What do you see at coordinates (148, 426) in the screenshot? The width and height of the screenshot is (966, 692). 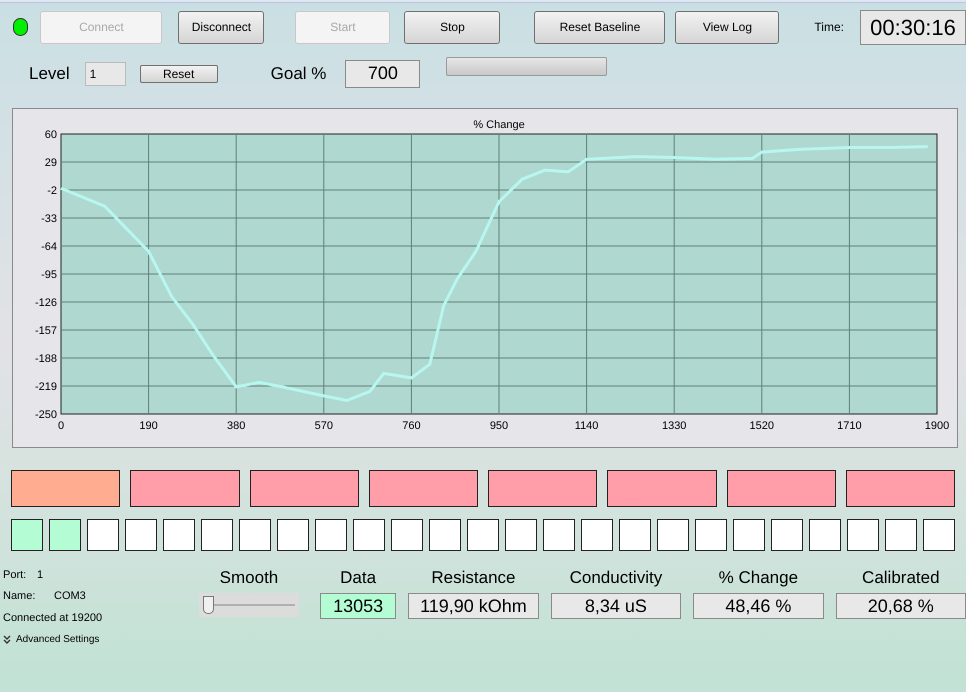 I see `x-axis-label: 190` at bounding box center [148, 426].